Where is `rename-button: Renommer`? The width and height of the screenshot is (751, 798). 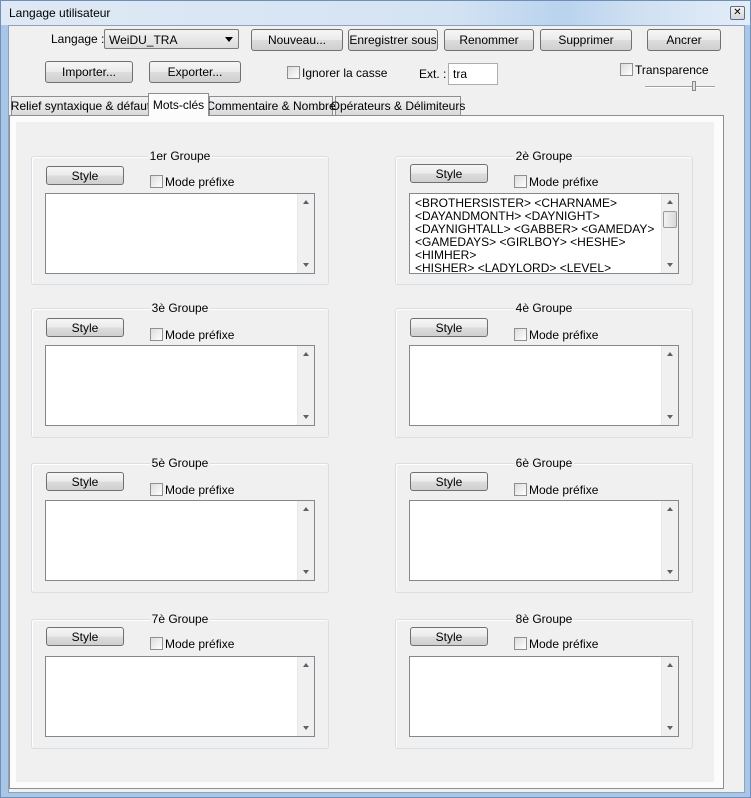 rename-button: Renommer is located at coordinates (489, 40).